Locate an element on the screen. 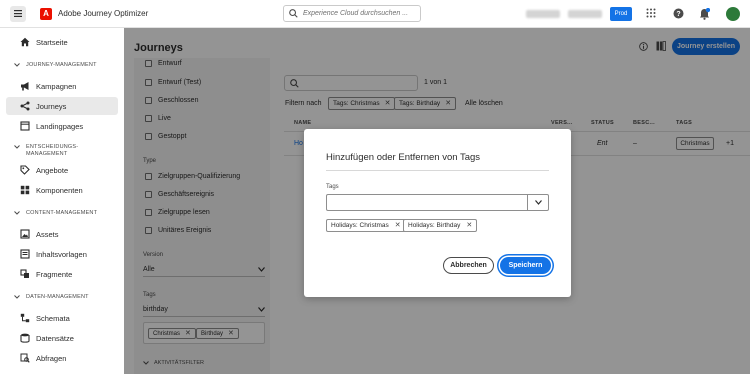 The image size is (750, 374). active-filter-chip: Tags: Birthday ✕ is located at coordinates (425, 103).